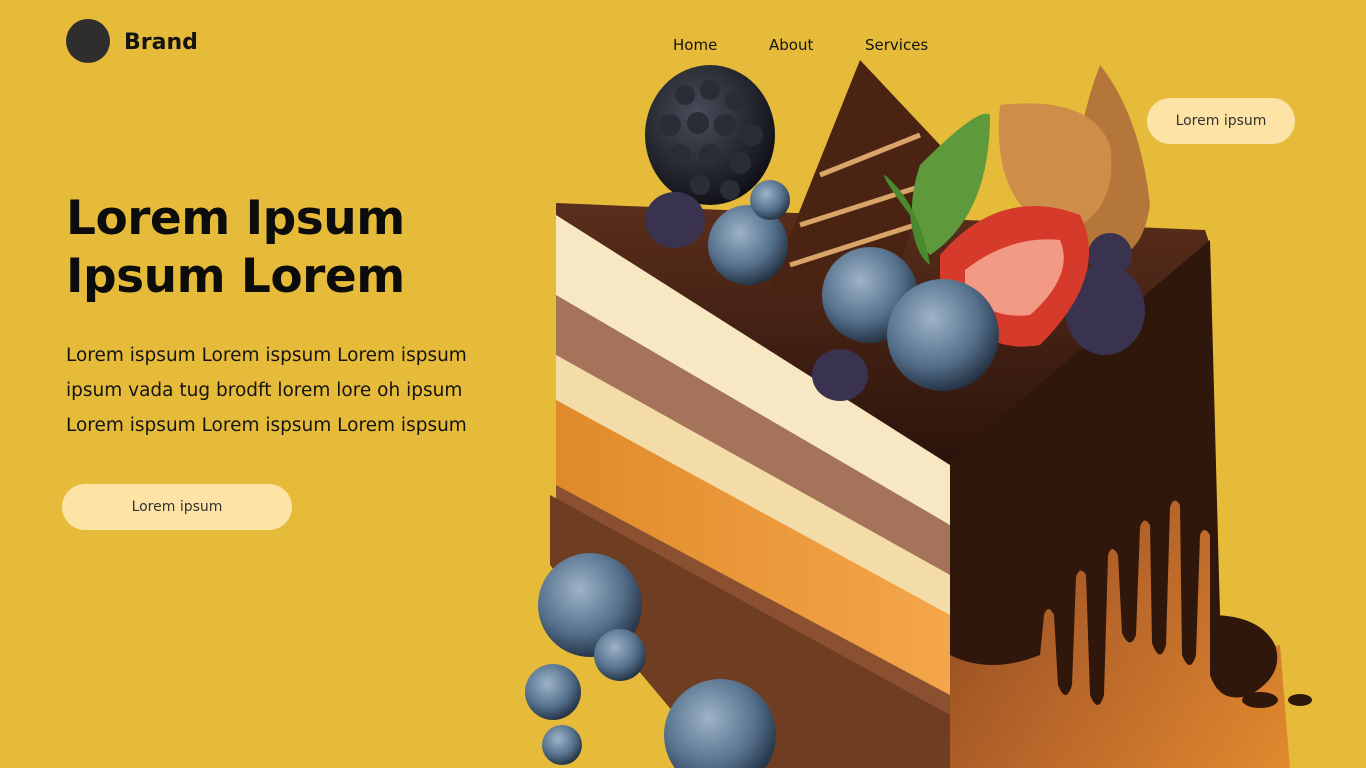 This screenshot has width=1366, height=768. I want to click on nav-about-link: About, so click(791, 45).